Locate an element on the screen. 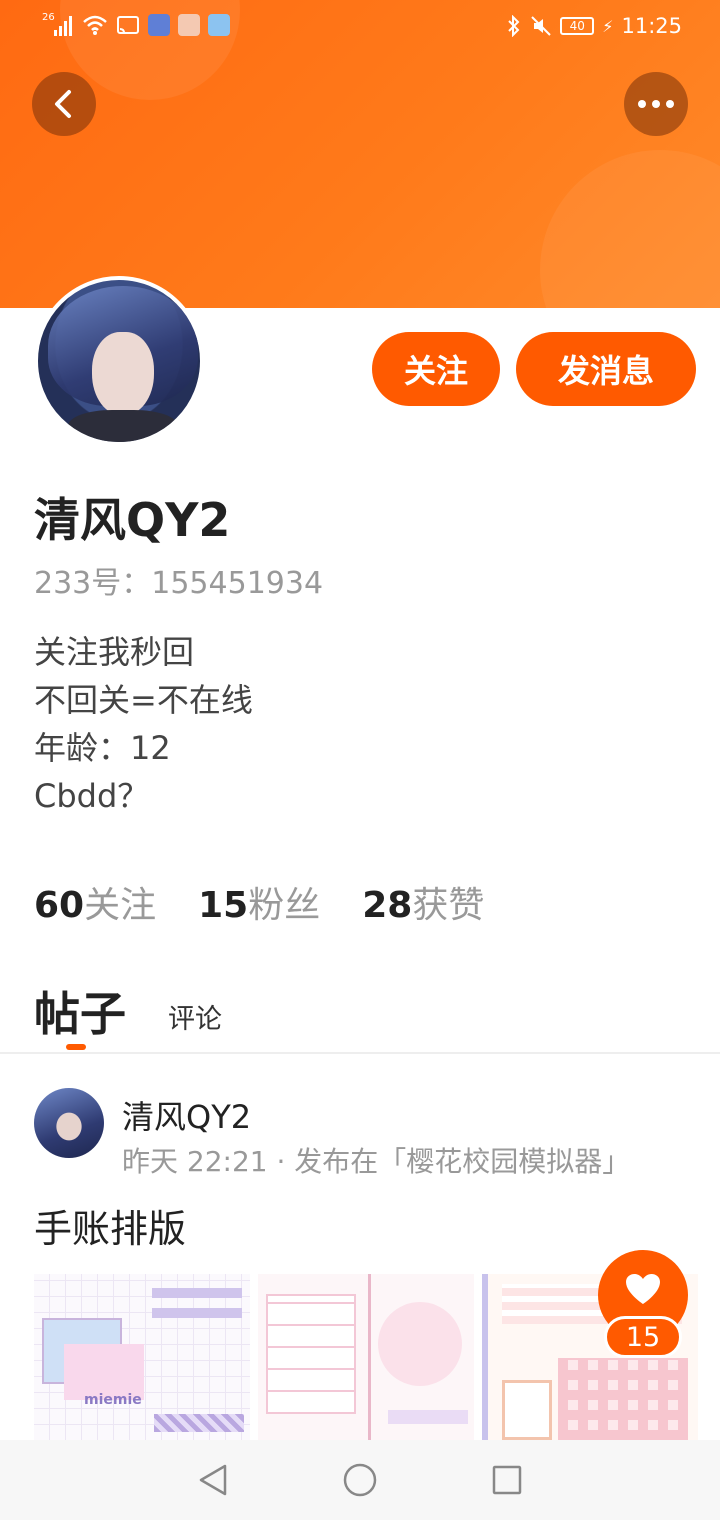 Image resolution: width=720 pixels, height=1520 pixels. nav-recents-button is located at coordinates (507, 1480).